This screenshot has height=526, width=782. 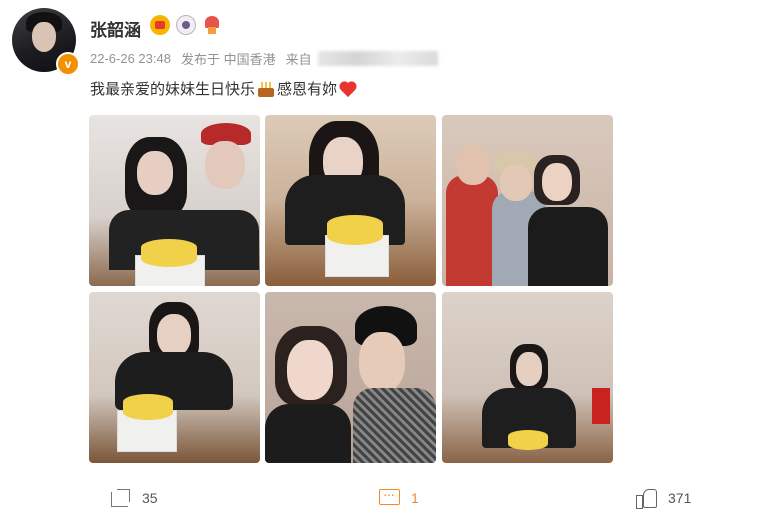 I want to click on comment-button: 1, so click(x=399, y=497).